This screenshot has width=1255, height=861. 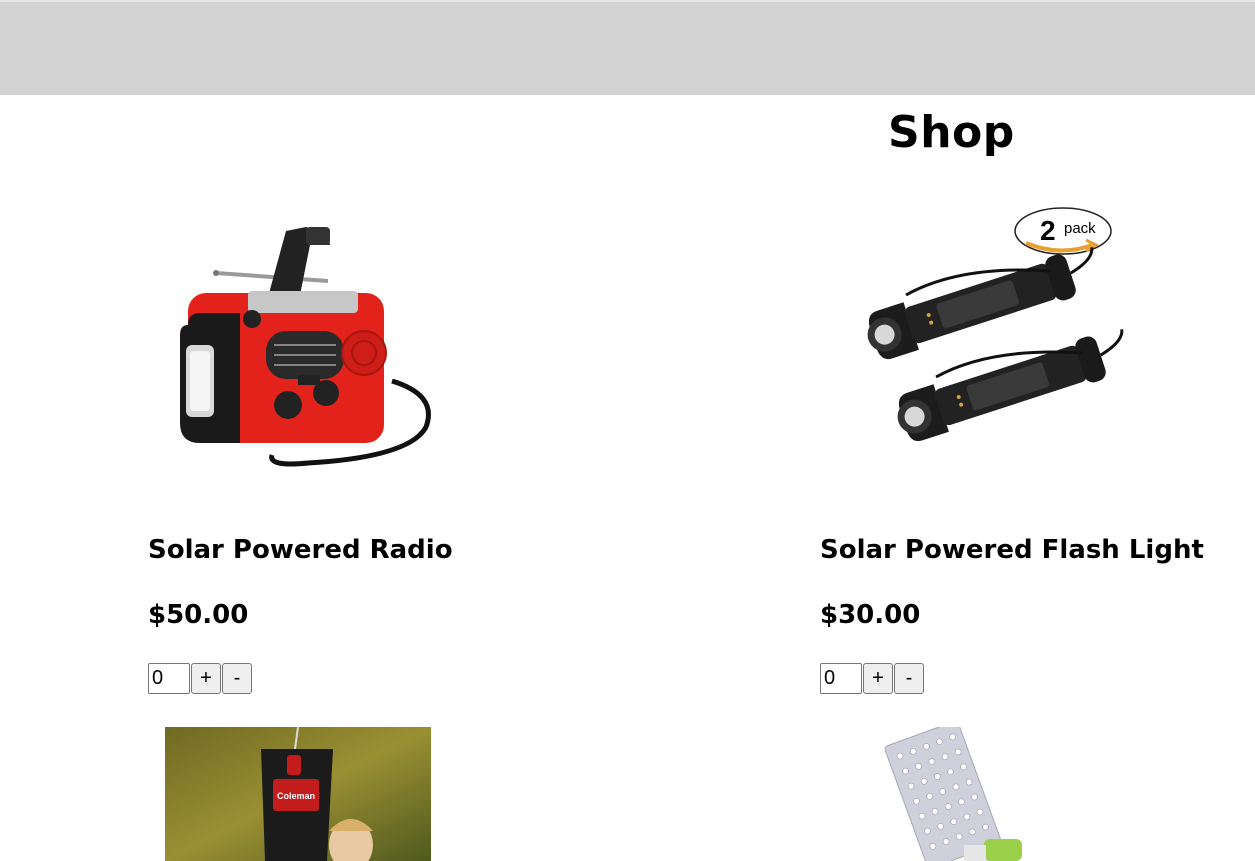 What do you see at coordinates (627, 47) in the screenshot?
I see `top-header-bar` at bounding box center [627, 47].